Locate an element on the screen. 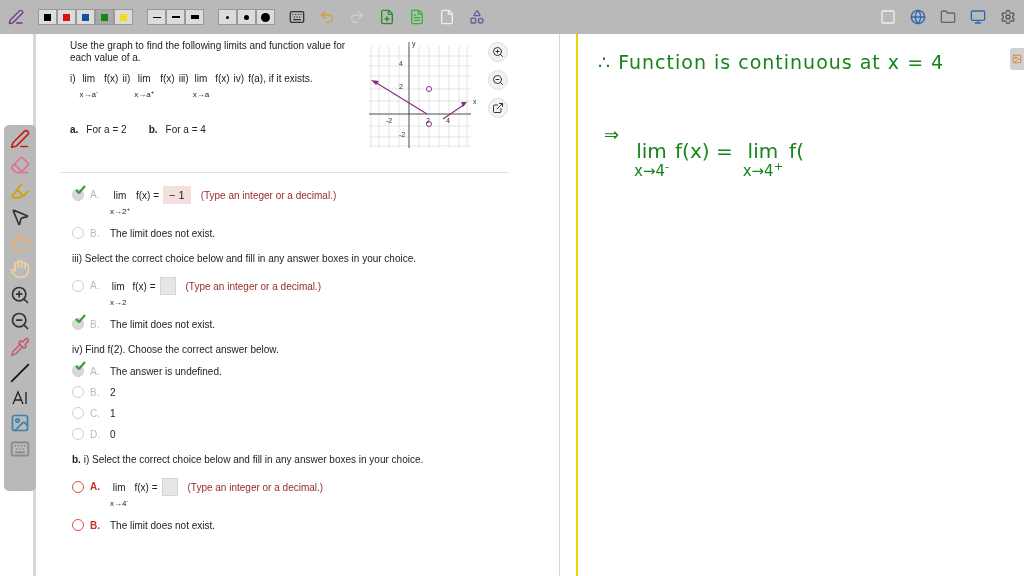 Image resolution: width=1024 pixels, height=576 pixels. limit-subscript: x→a$^{+}$ is located at coordinates (144, 94).